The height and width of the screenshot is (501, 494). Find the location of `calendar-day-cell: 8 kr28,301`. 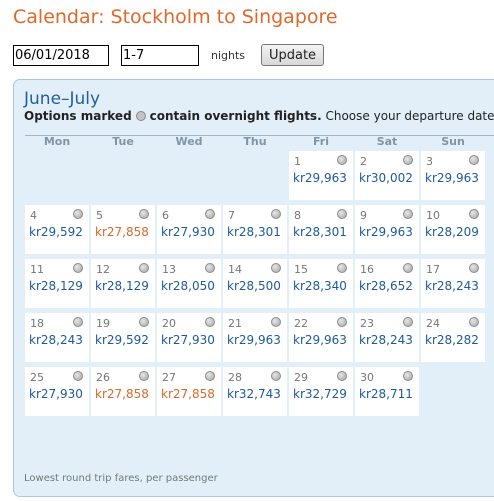

calendar-day-cell: 8 kr28,301 is located at coordinates (321, 229).